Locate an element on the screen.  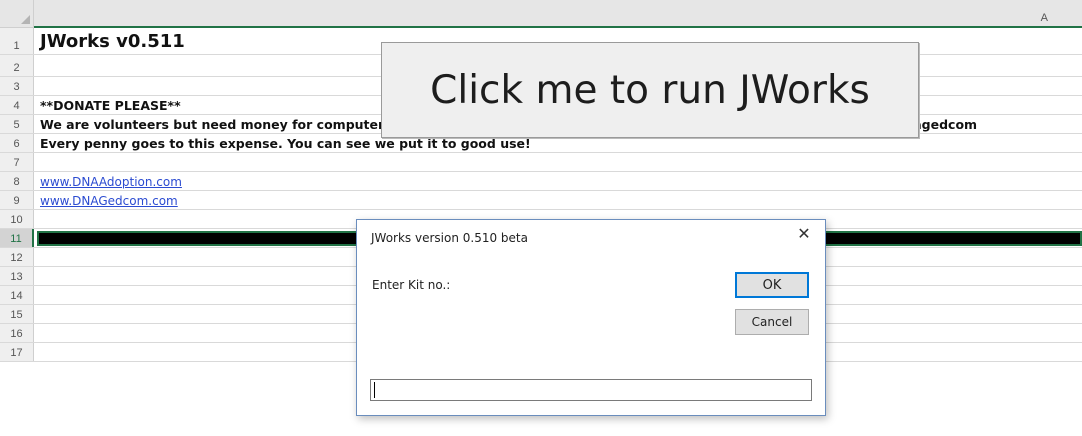
select-all-triangle-icon is located at coordinates (25, 19).